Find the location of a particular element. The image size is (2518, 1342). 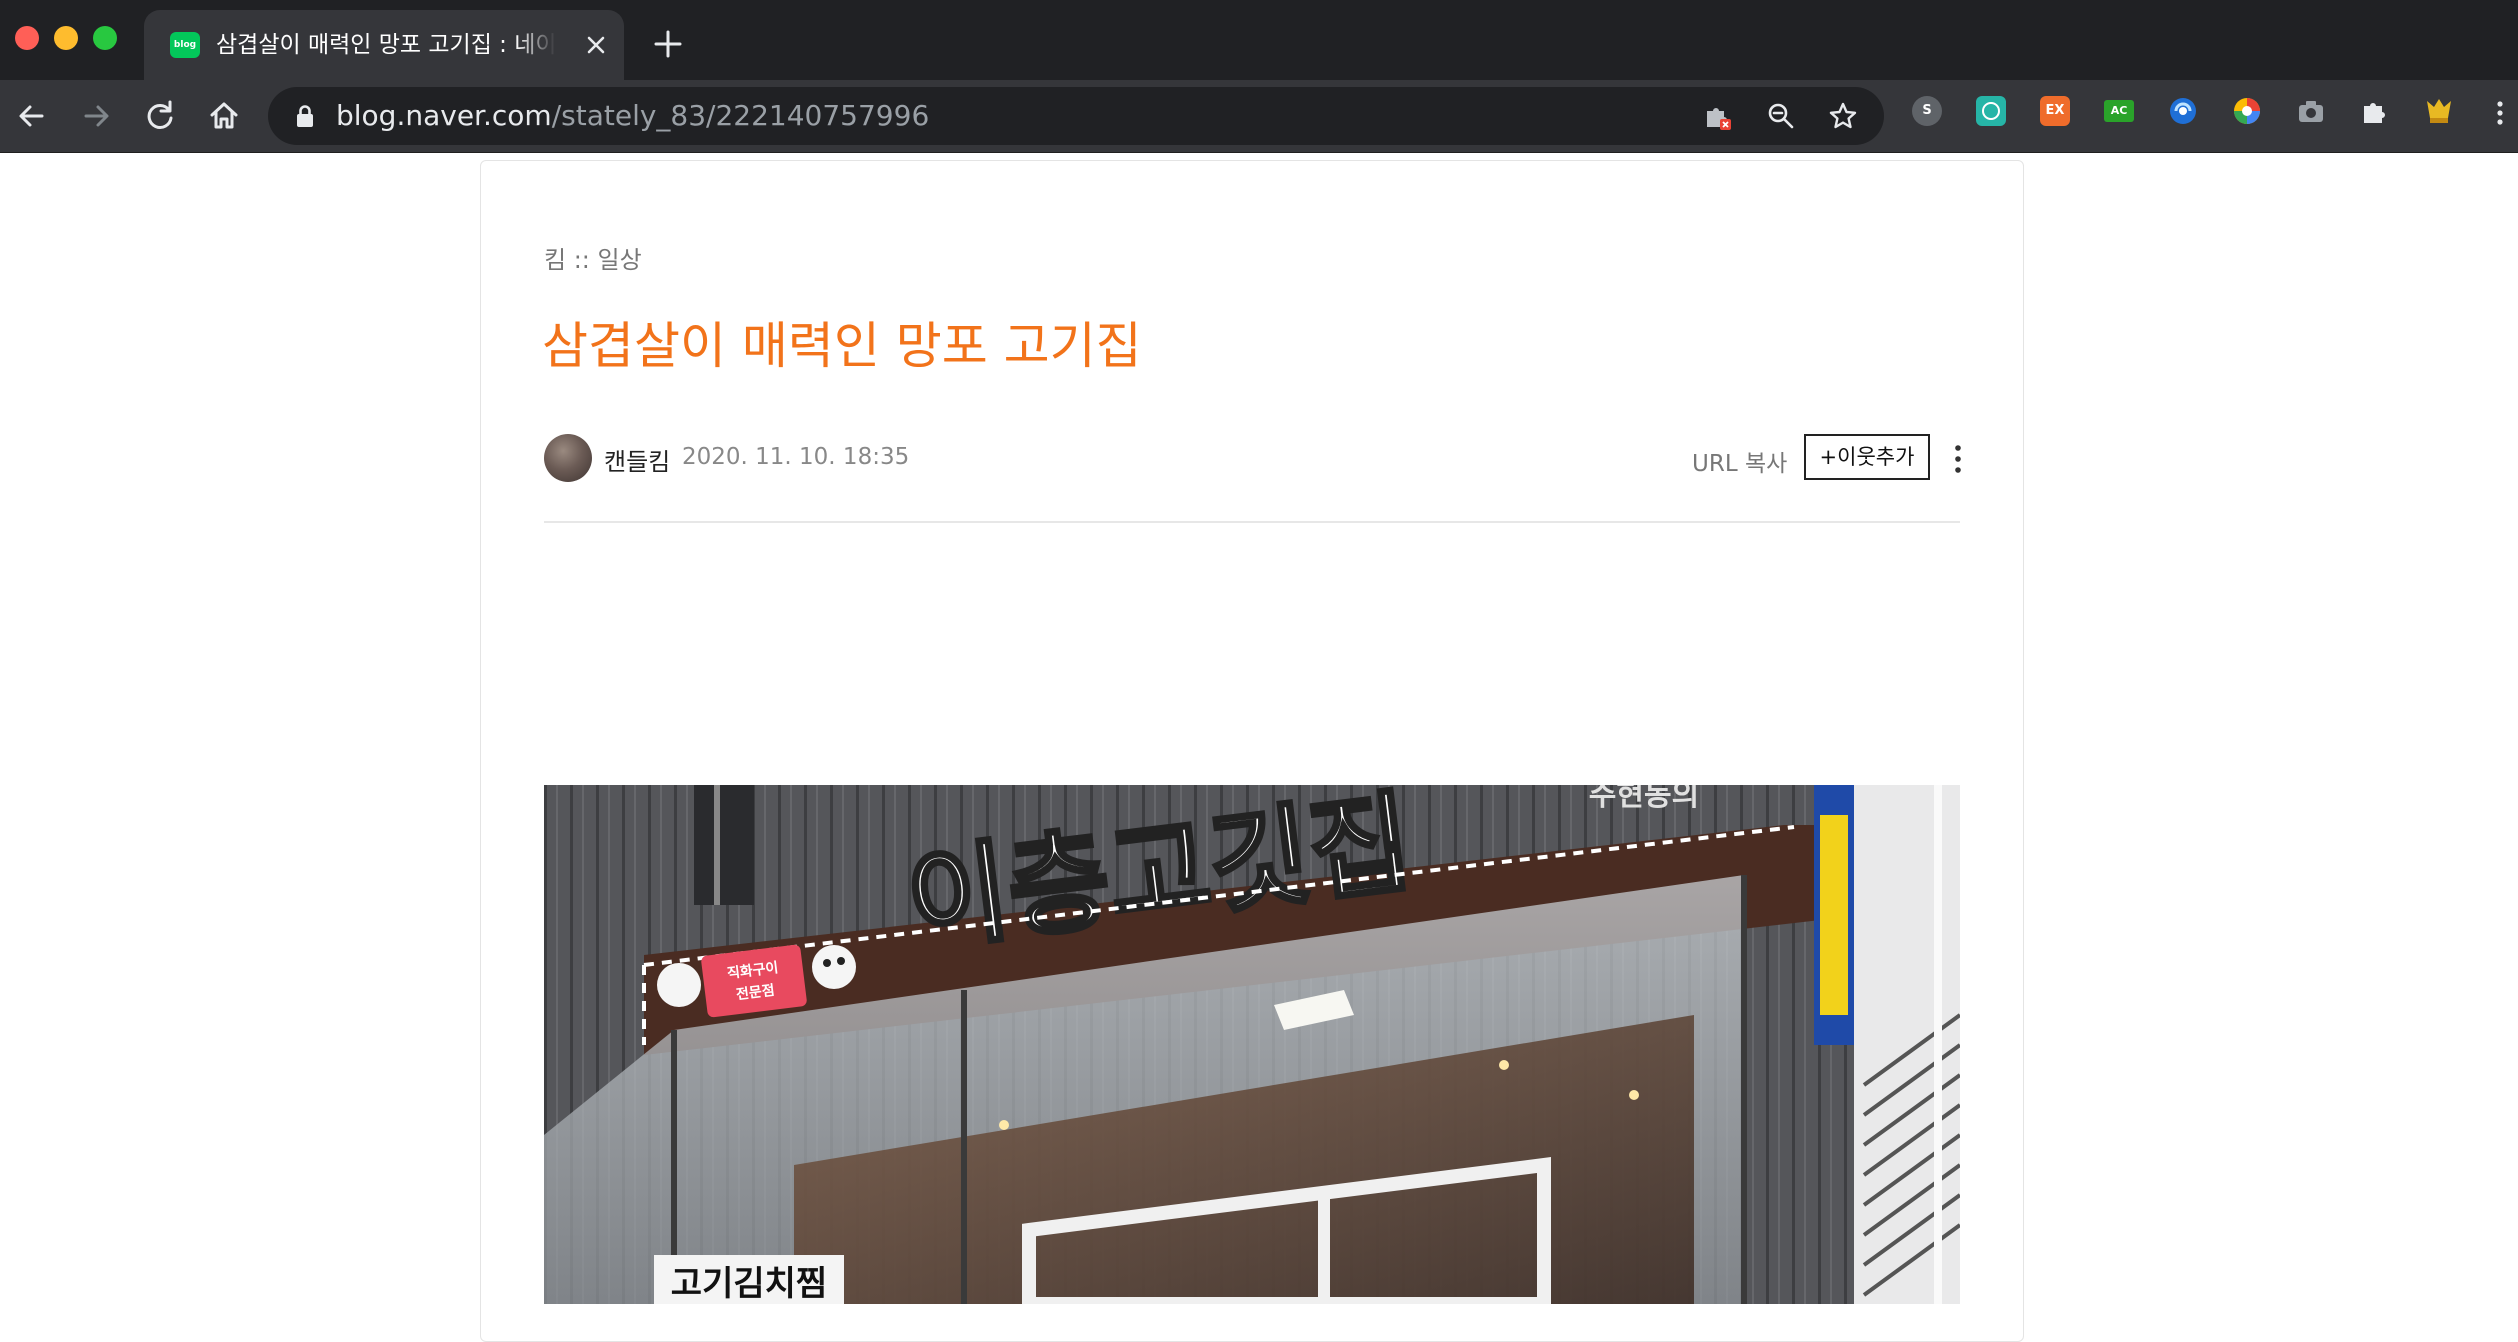

new-tab-icon is located at coordinates (668, 44).